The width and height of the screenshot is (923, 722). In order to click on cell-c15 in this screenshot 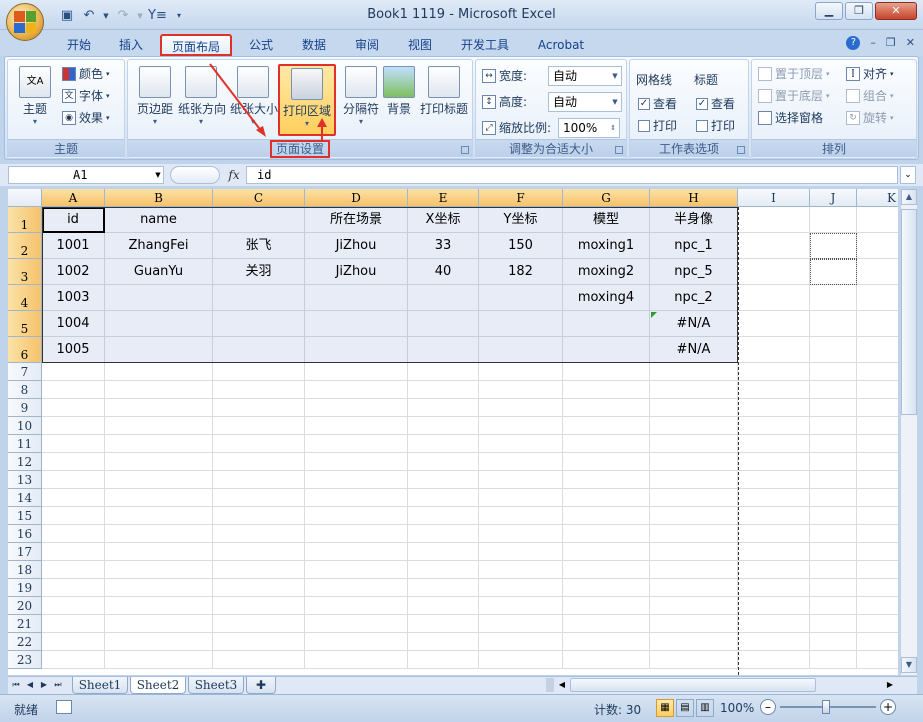, I will do `click(259, 516)`.